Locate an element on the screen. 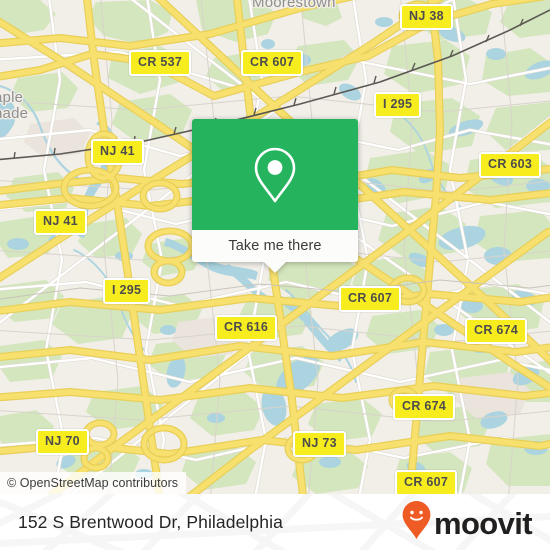 This screenshot has width=550, height=550. road-shield-nj-73: NJ 73 is located at coordinates (319, 444).